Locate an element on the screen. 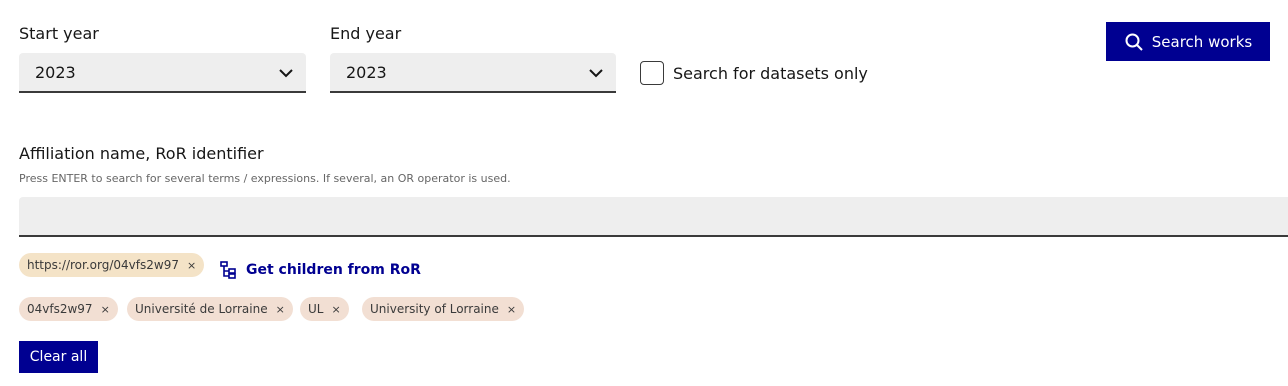 The height and width of the screenshot is (386, 1288). start-year-label: Start year is located at coordinates (59, 33).